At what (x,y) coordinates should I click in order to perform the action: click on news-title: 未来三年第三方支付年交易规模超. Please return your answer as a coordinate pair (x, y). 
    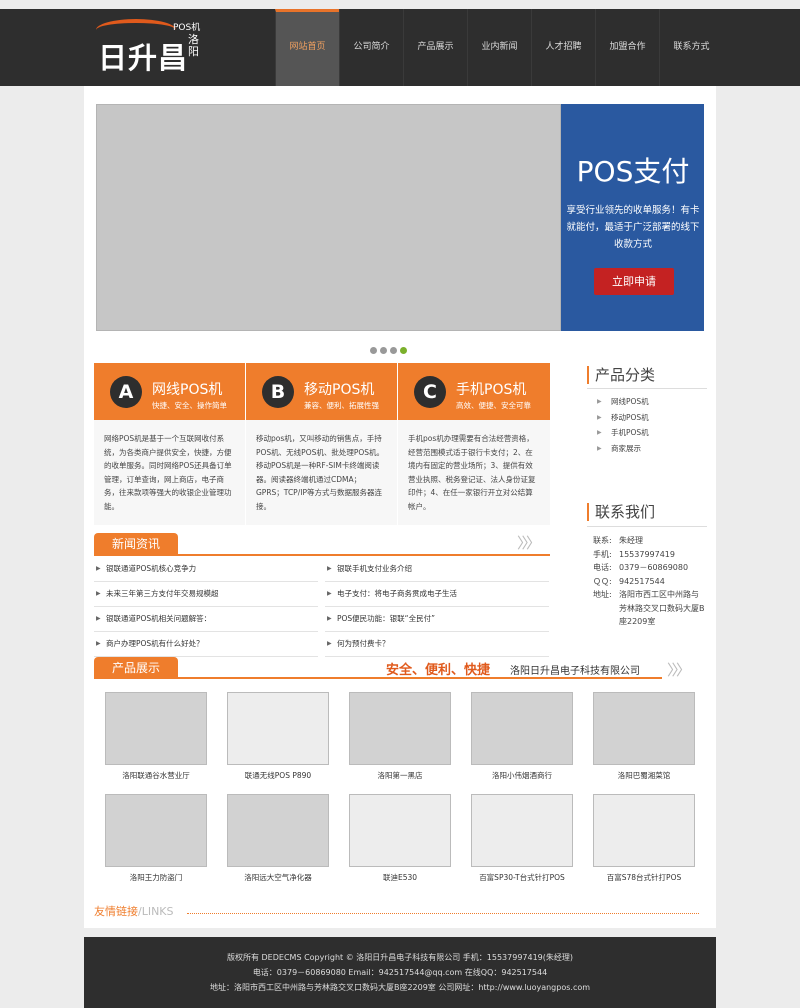
    Looking at the image, I should click on (162, 593).